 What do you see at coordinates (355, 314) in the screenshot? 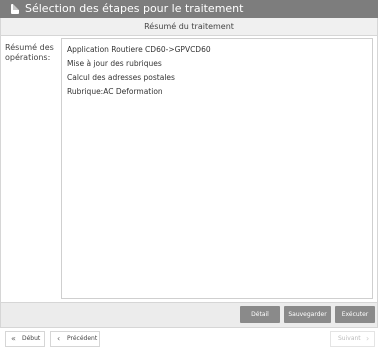
I see `execute-button: Exécuter` at bounding box center [355, 314].